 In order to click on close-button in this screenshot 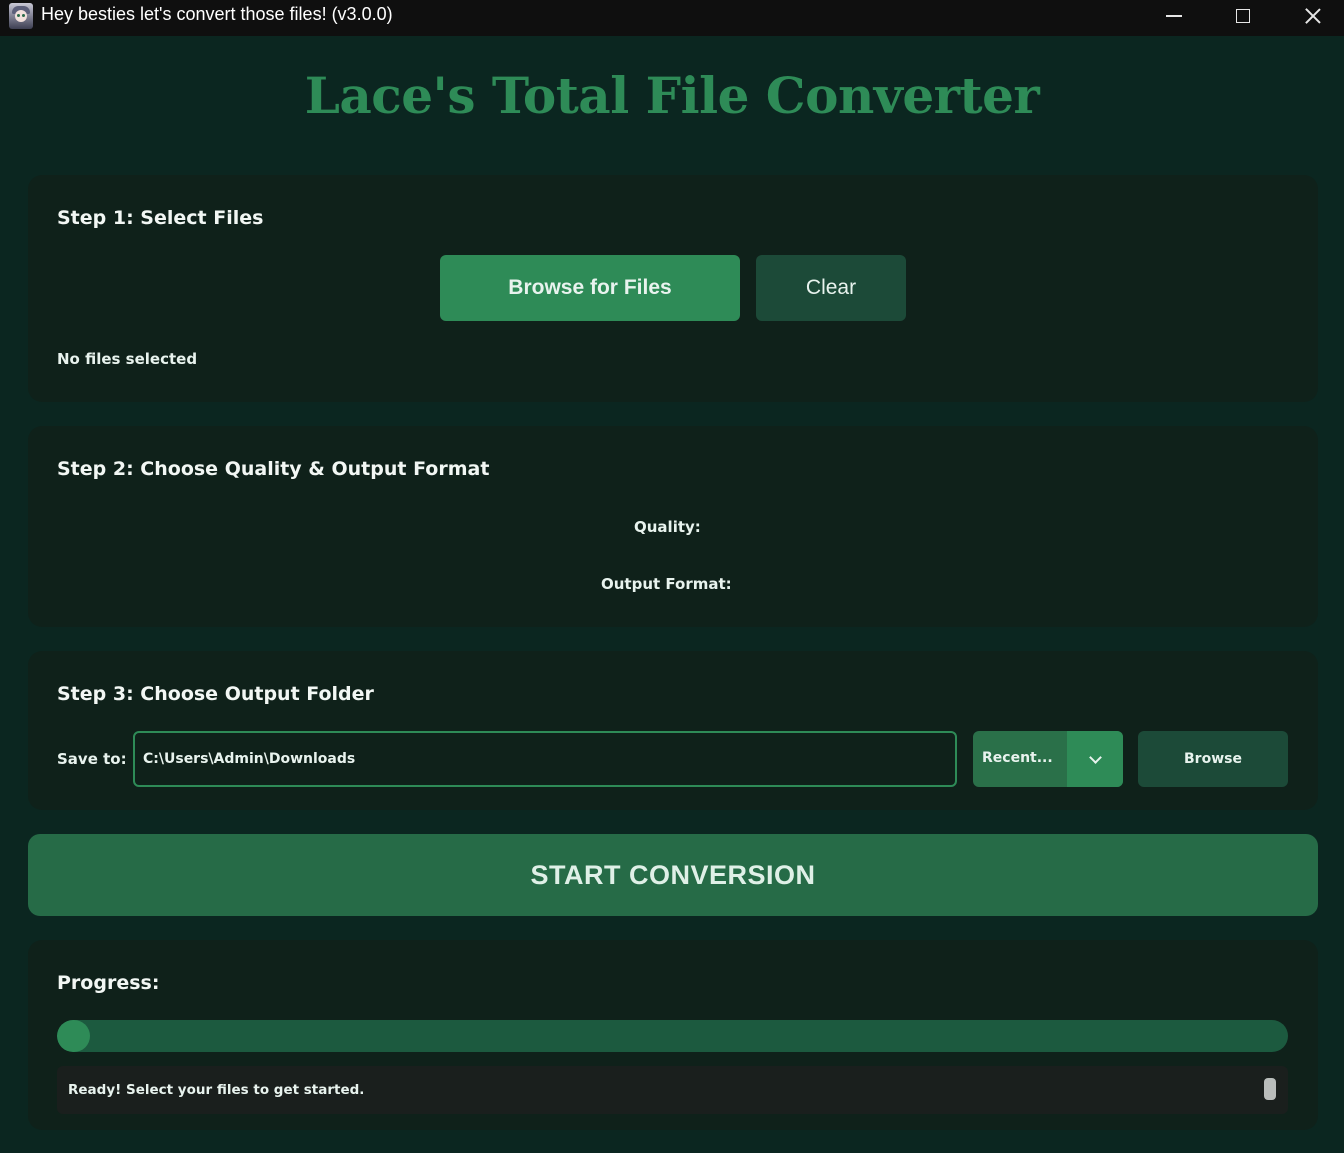, I will do `click(1311, 16)`.